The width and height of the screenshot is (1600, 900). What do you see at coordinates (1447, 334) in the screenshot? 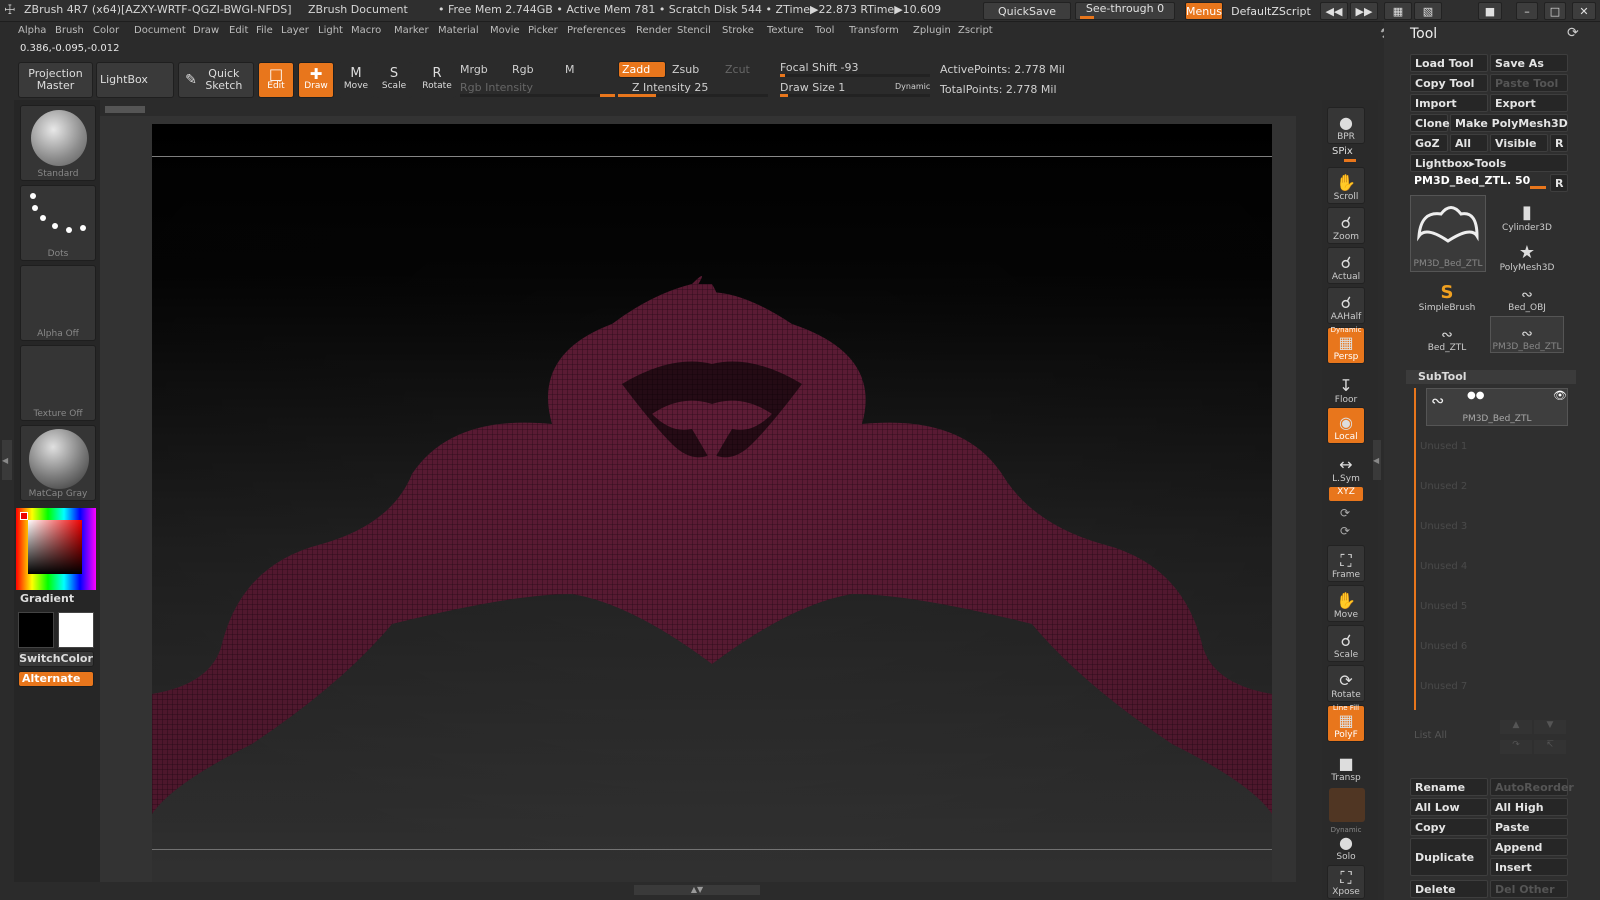
I see `tool-thumb-bed-ztl: ∾ Bed_ZTL` at bounding box center [1447, 334].